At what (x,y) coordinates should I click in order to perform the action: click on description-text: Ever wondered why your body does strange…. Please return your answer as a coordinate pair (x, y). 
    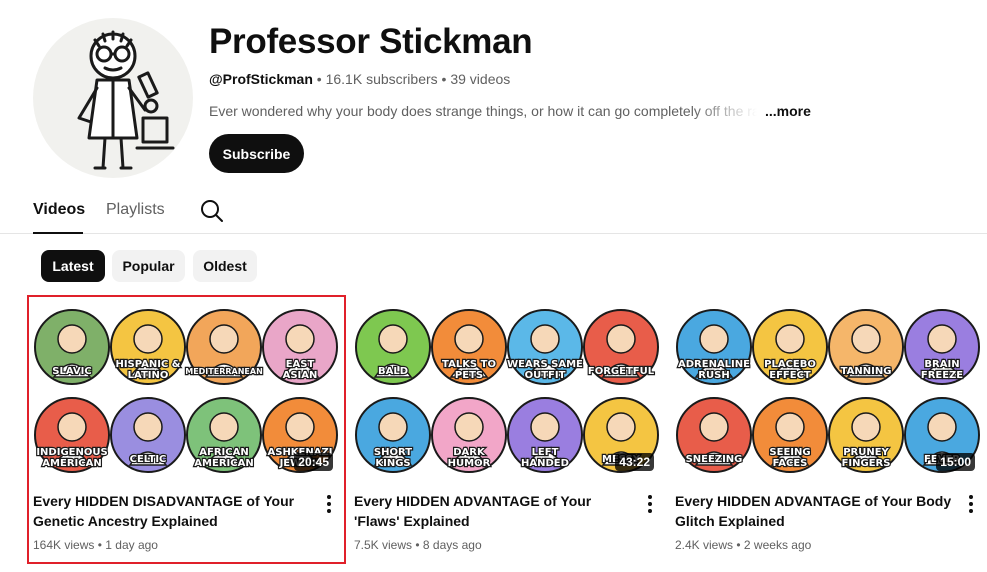
    Looking at the image, I should click on (483, 111).